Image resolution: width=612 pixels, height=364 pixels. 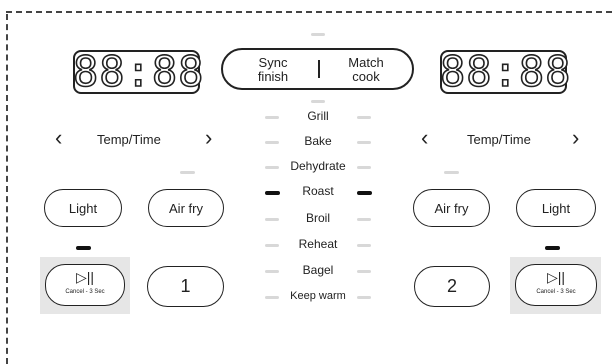 What do you see at coordinates (273, 70) in the screenshot?
I see `sync-finish-label: Sync finish` at bounding box center [273, 70].